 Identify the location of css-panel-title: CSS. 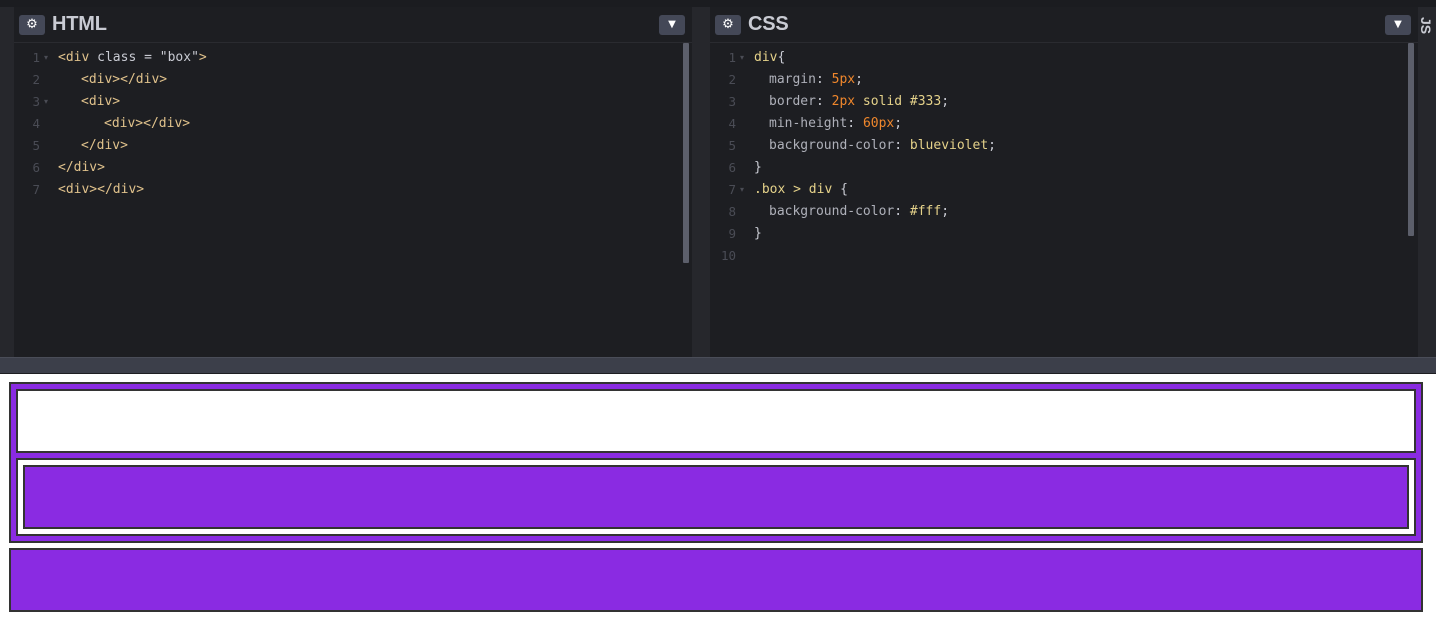
(768, 24).